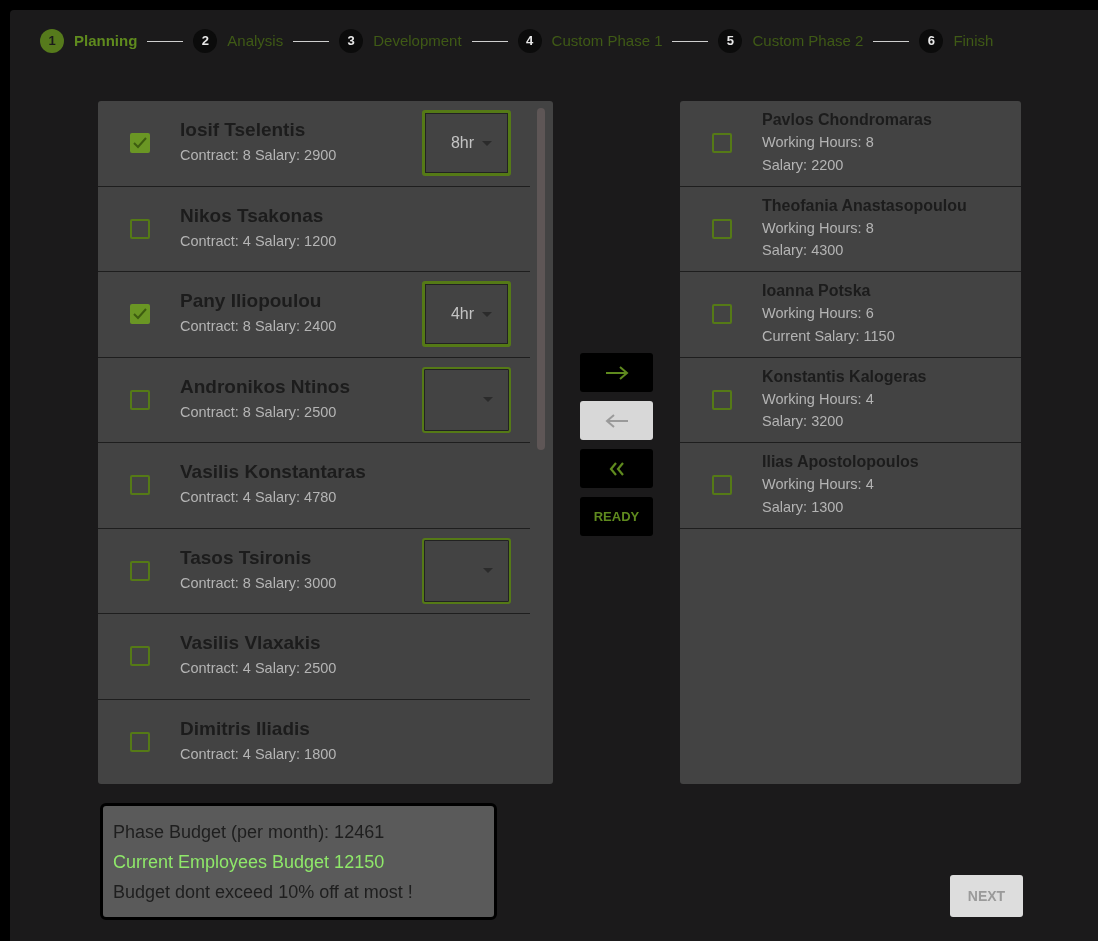 The width and height of the screenshot is (1098, 941). Describe the element at coordinates (808, 40) in the screenshot. I see `step-label: Custom Phase 2` at that location.